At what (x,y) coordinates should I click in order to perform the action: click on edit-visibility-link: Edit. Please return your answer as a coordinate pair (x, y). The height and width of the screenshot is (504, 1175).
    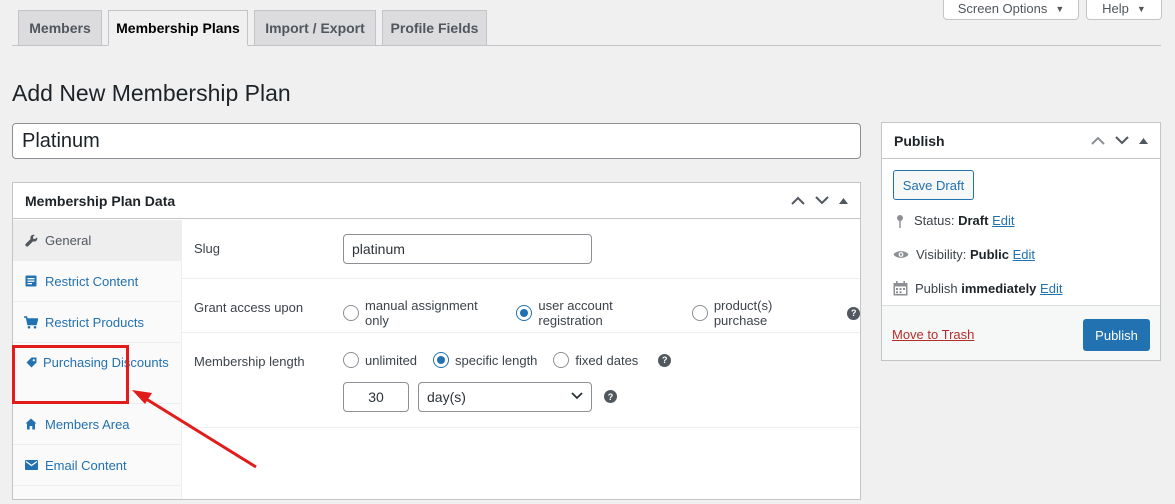
    Looking at the image, I should click on (1024, 254).